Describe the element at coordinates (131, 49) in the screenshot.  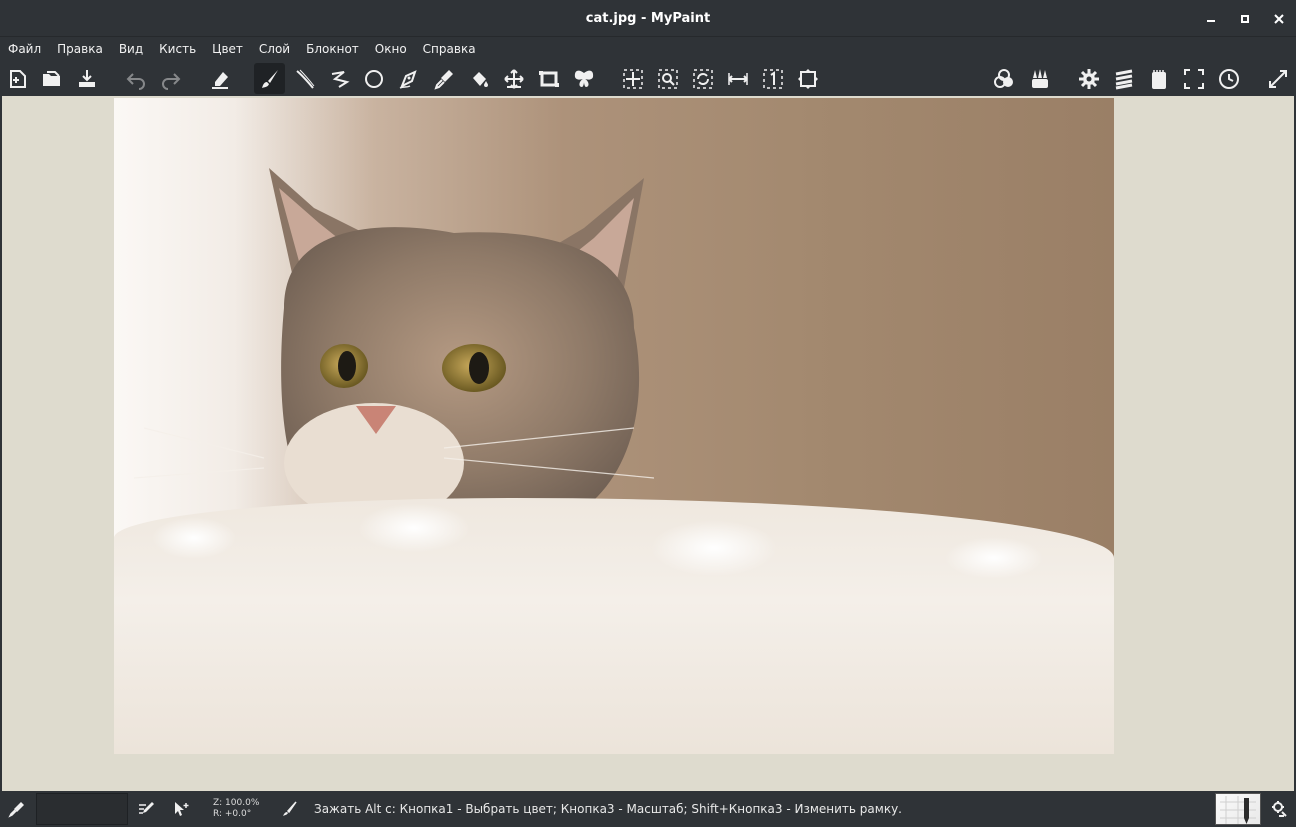
I see `menu-view: Вид` at that location.